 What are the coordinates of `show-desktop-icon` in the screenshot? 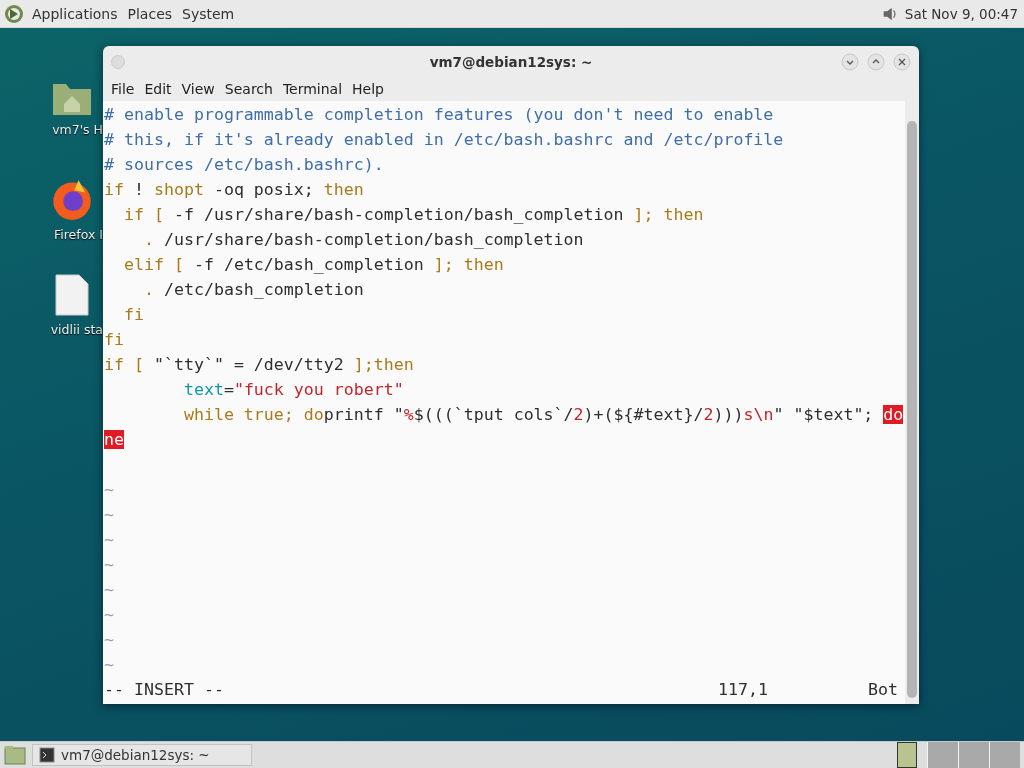 It's located at (15, 755).